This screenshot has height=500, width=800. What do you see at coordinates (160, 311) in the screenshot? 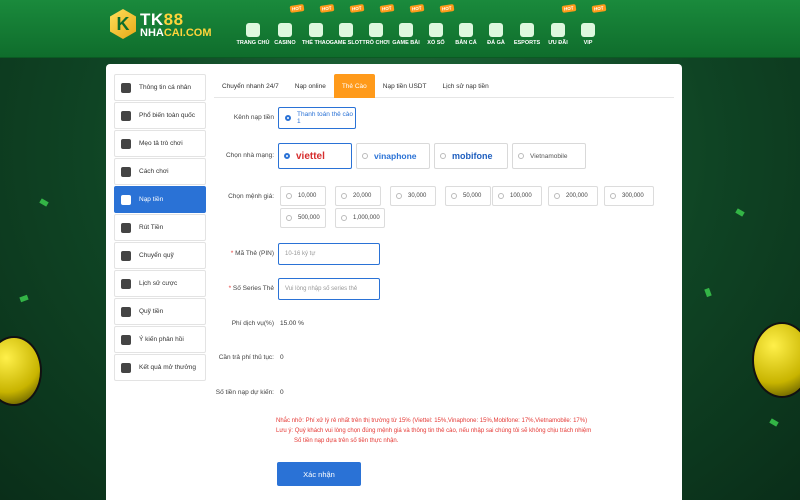
I see `sidebar-item-funds: Quỹ tiền` at bounding box center [160, 311].